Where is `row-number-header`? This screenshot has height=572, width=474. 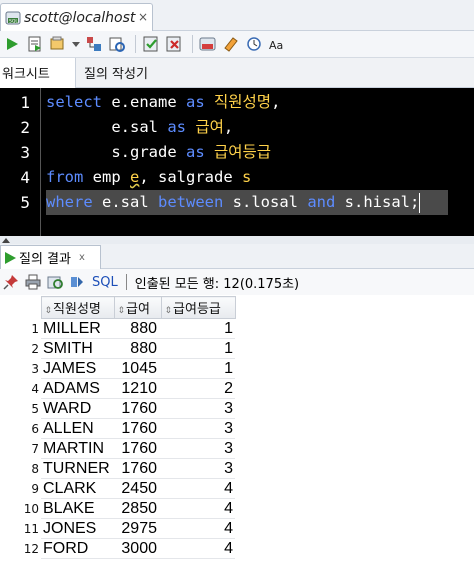 row-number-header is located at coordinates (20, 307).